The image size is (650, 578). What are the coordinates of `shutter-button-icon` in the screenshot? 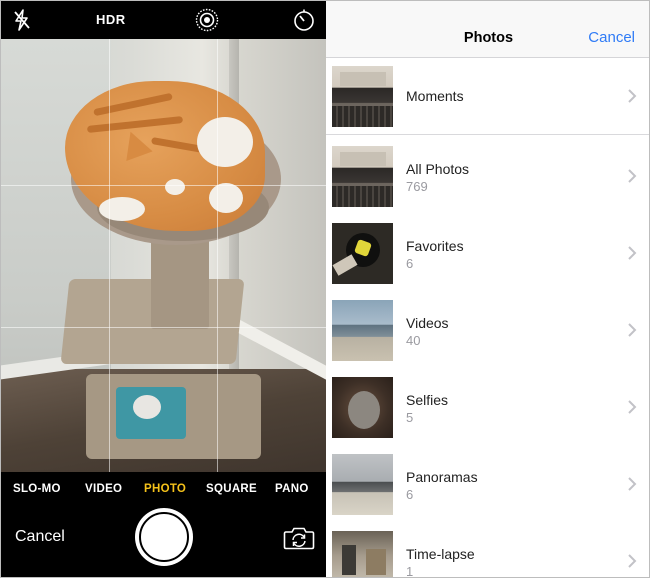 It's located at (164, 537).